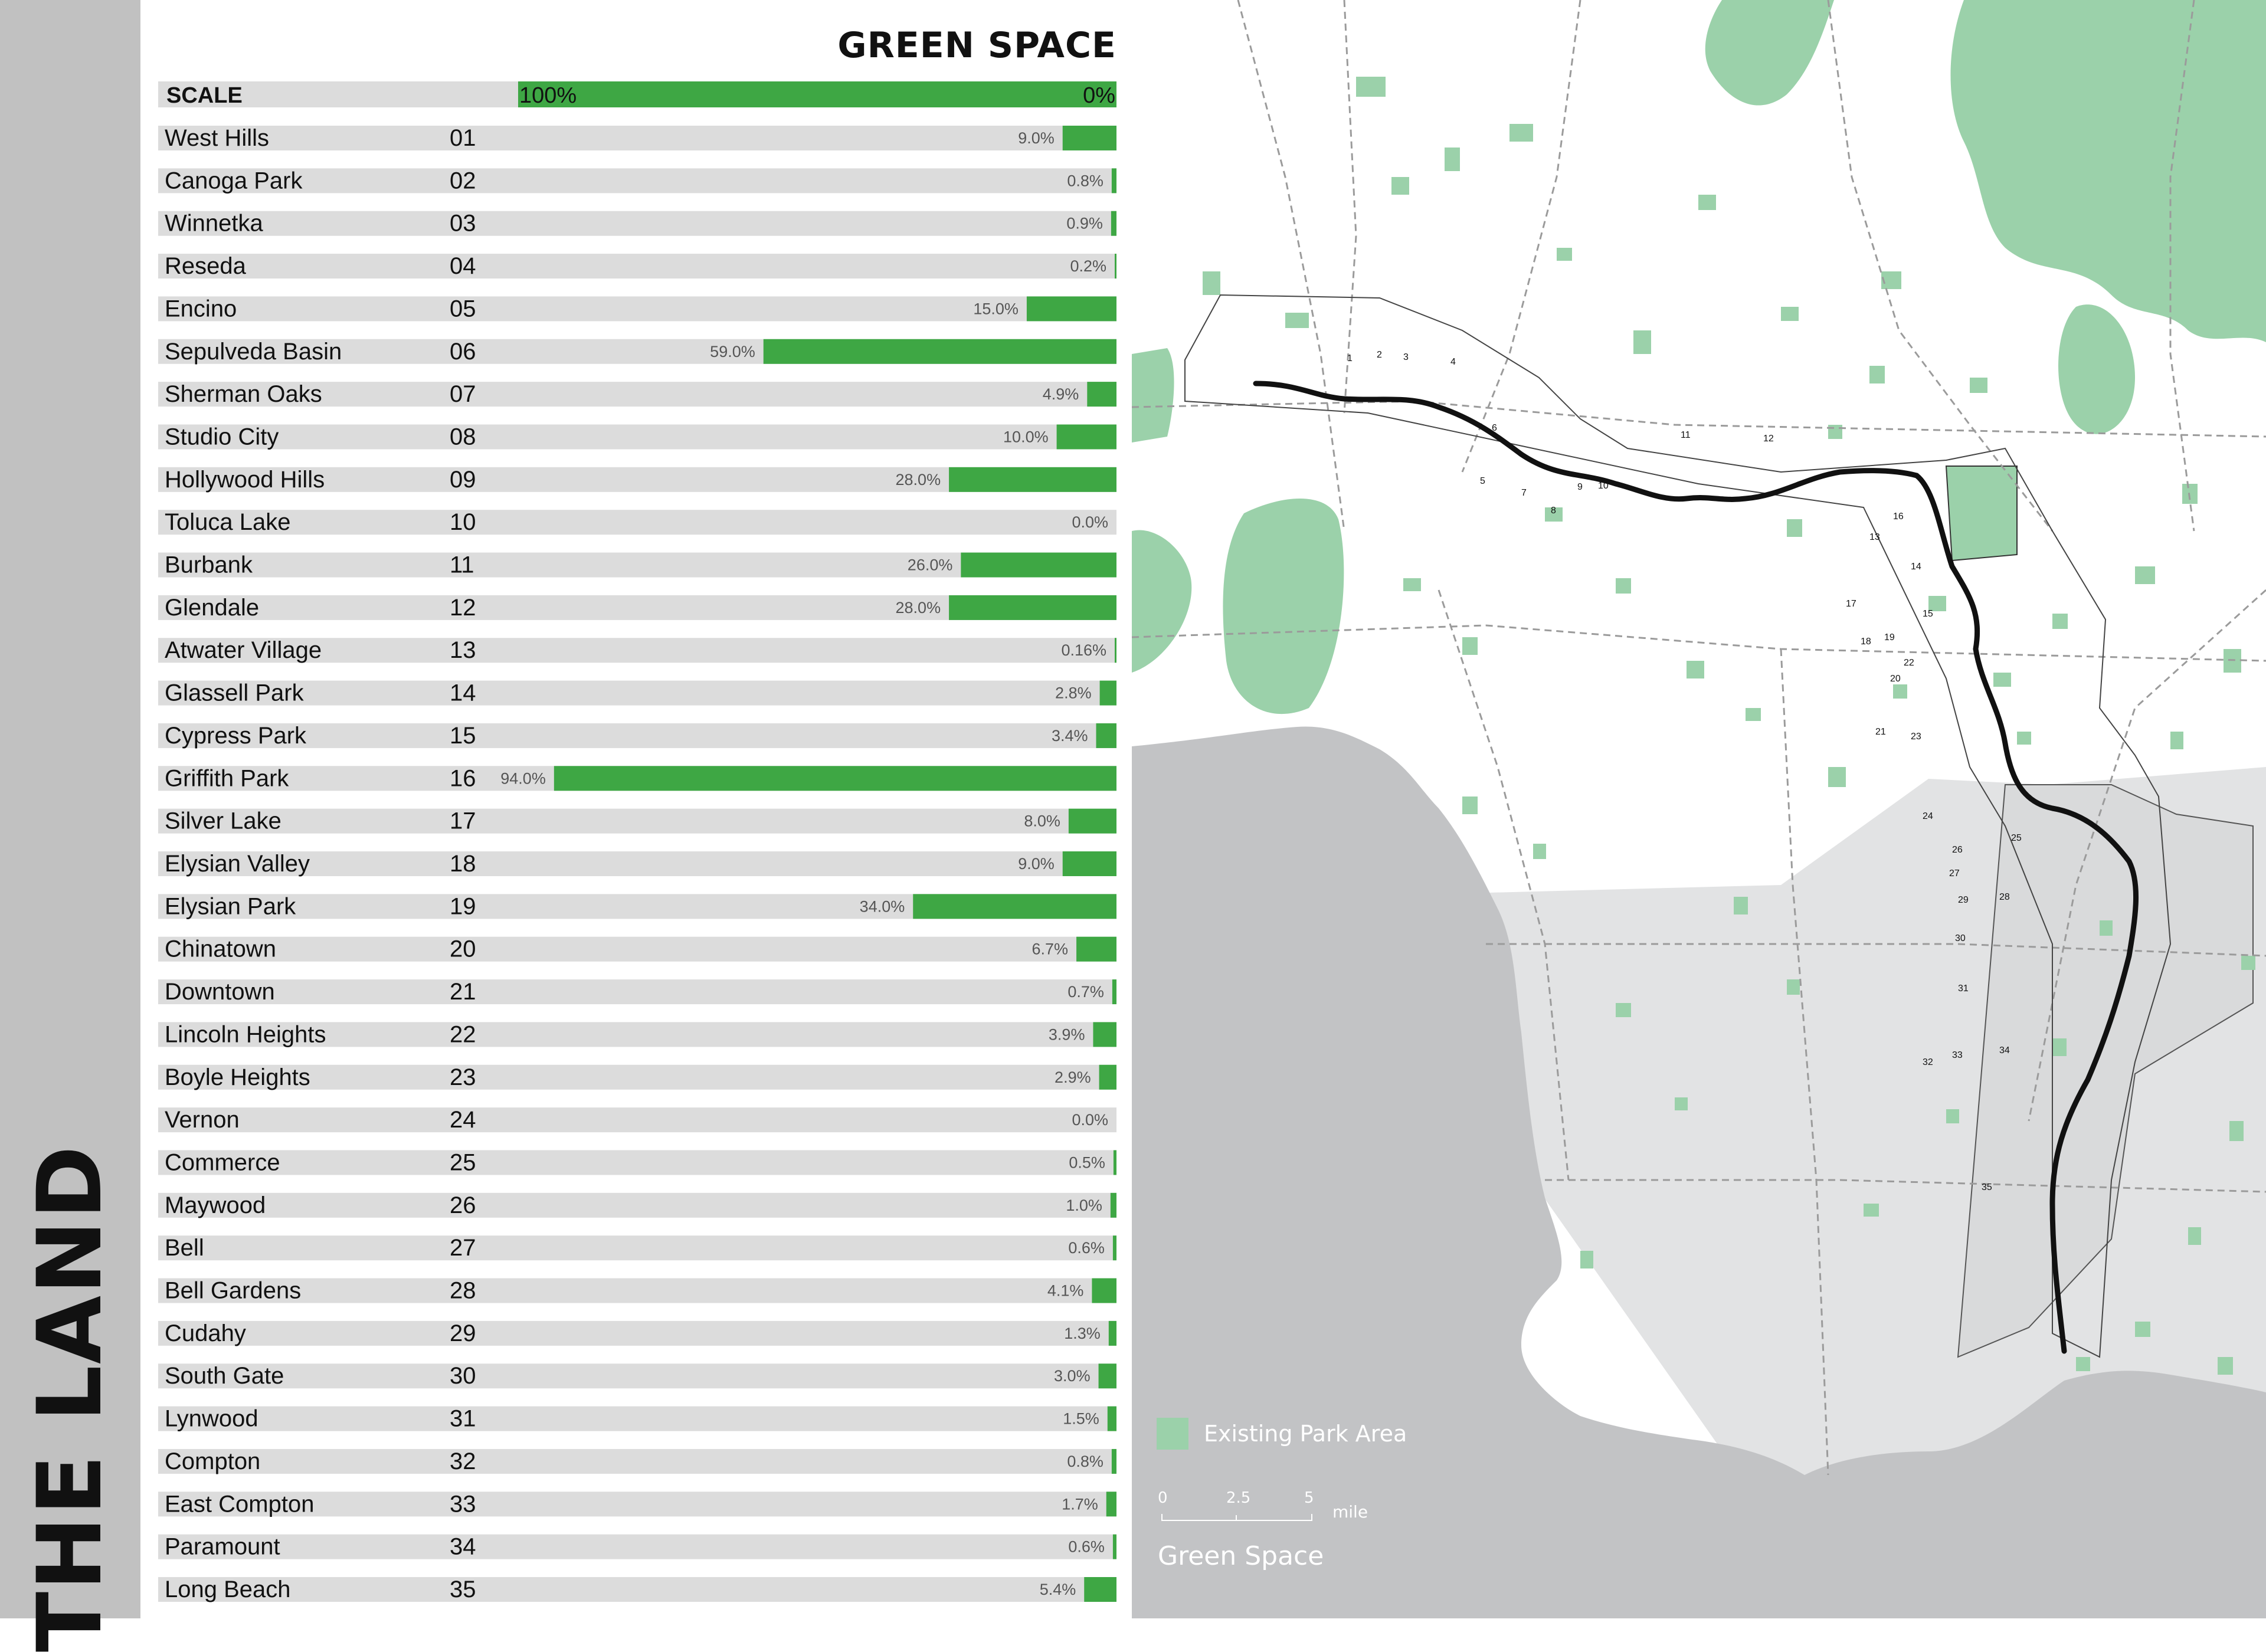  What do you see at coordinates (1086, 1248) in the screenshot?
I see `data-label: 0.6%` at bounding box center [1086, 1248].